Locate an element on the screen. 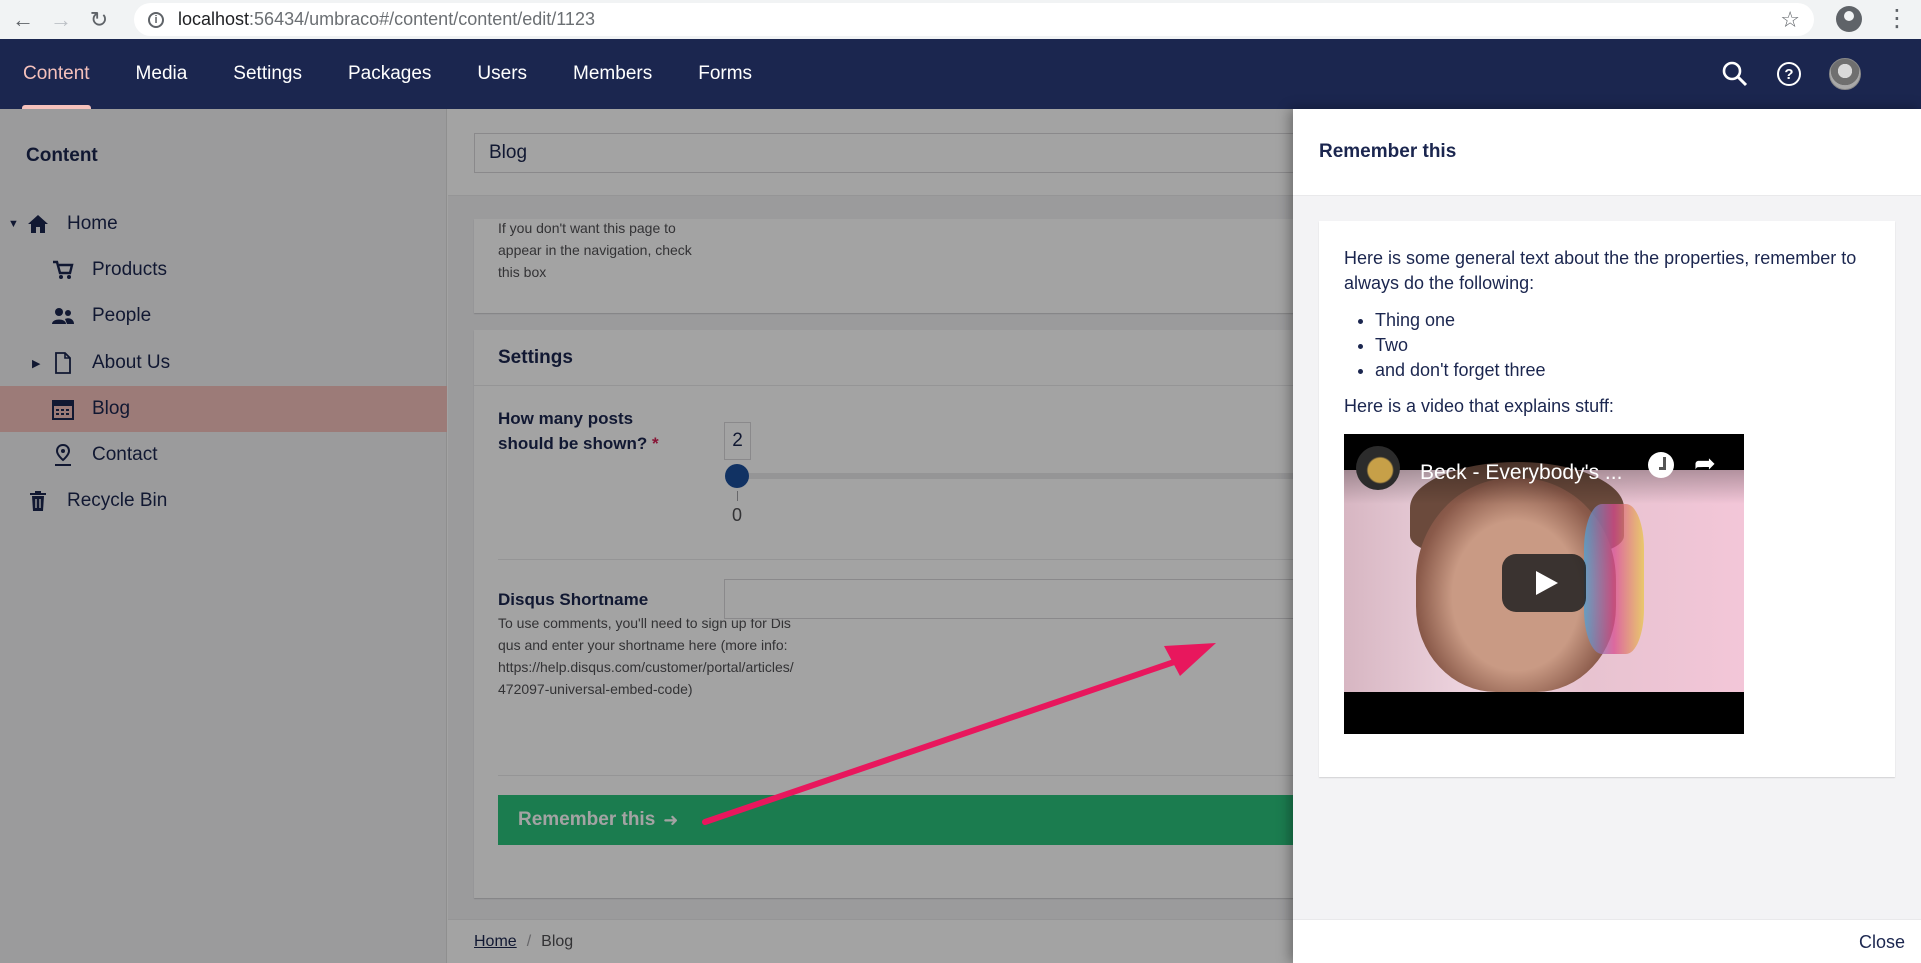 Image resolution: width=1921 pixels, height=963 pixels. forward-icon: → is located at coordinates (61, 20).